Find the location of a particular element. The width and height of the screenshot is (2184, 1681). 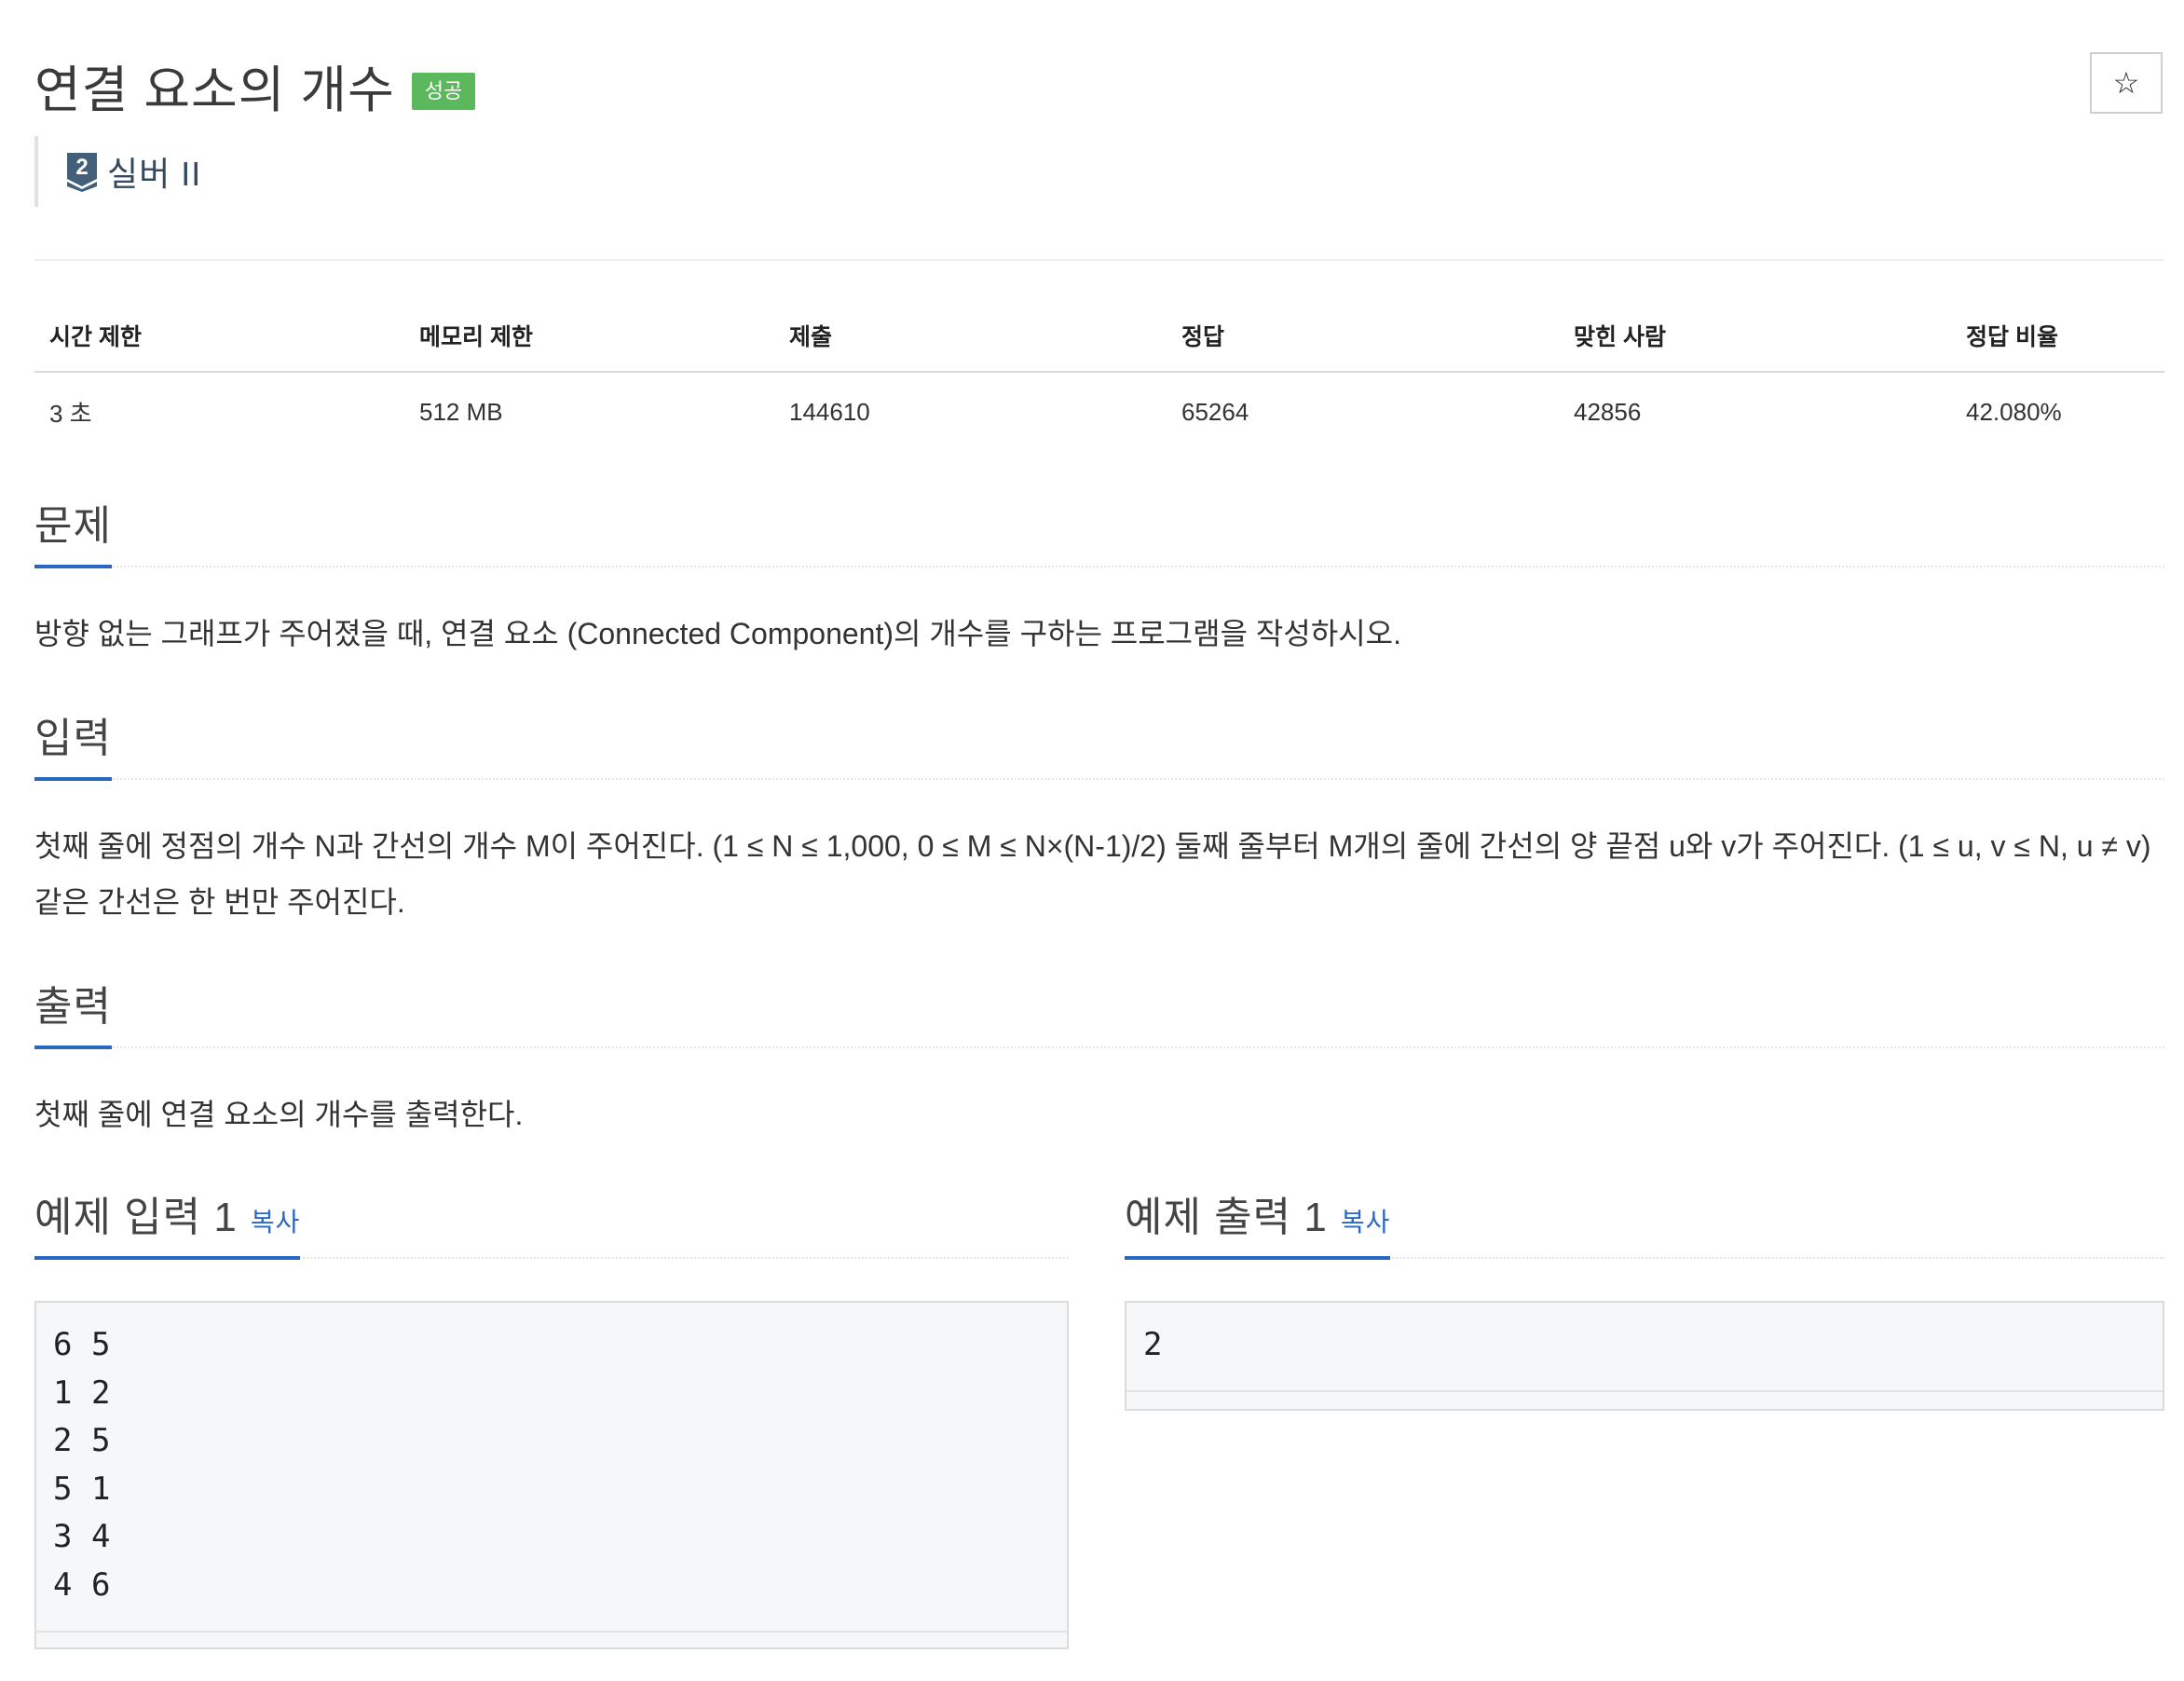

star-icon: ☆ is located at coordinates (2126, 83).